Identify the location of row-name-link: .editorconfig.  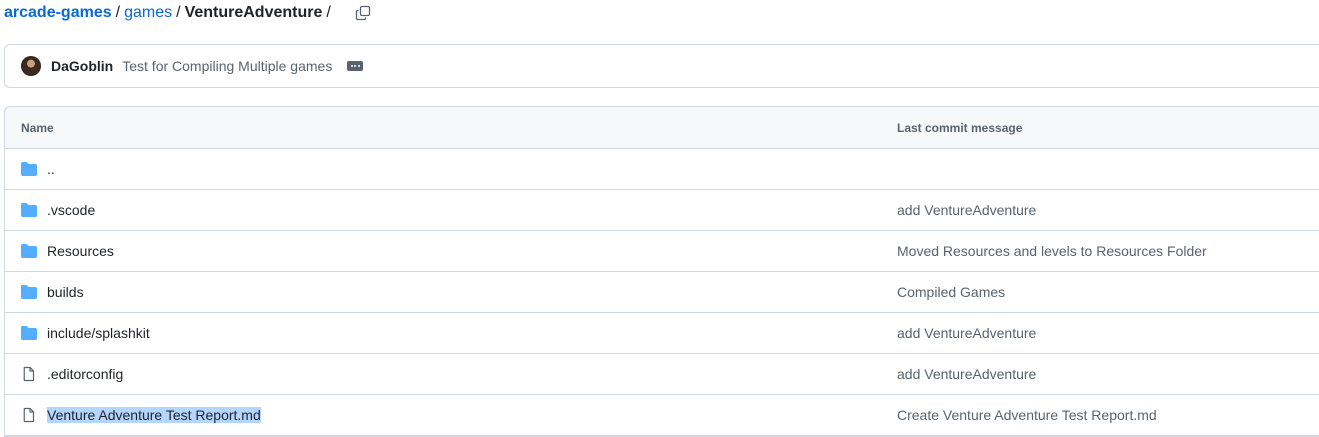
(85, 374).